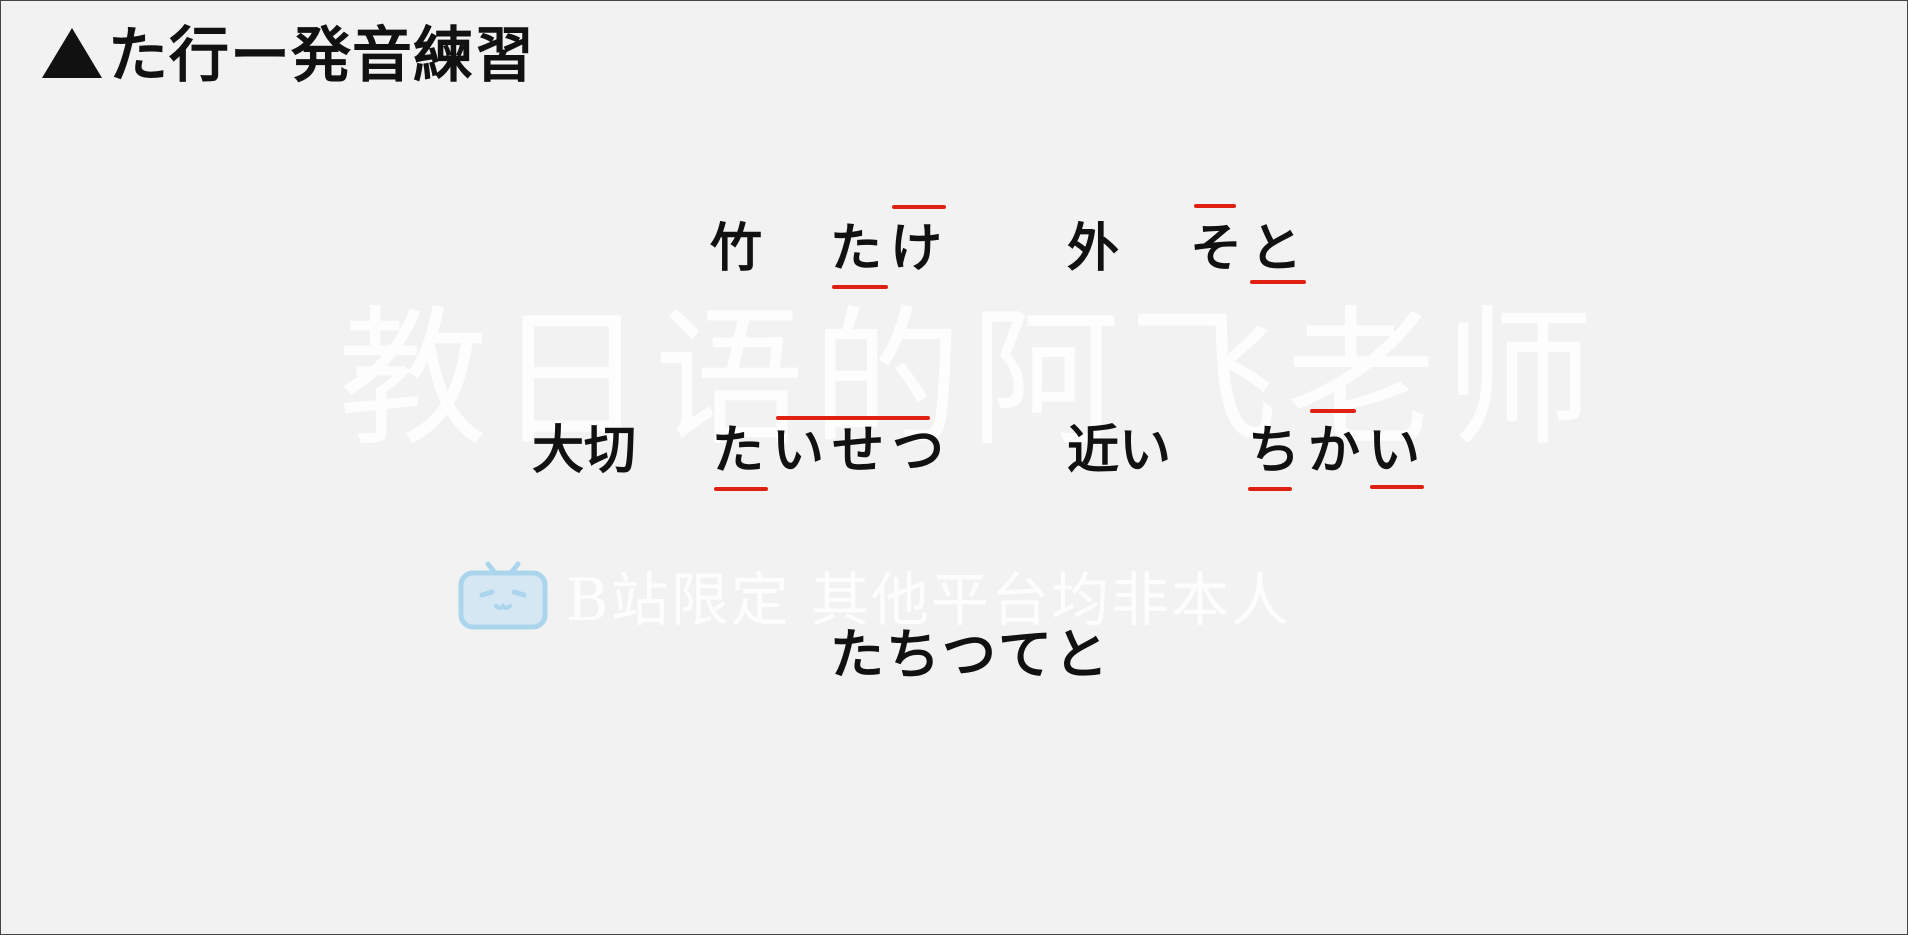 This screenshot has width=1908, height=935. Describe the element at coordinates (1093, 248) in the screenshot. I see `word-kanji-soto: 外` at that location.